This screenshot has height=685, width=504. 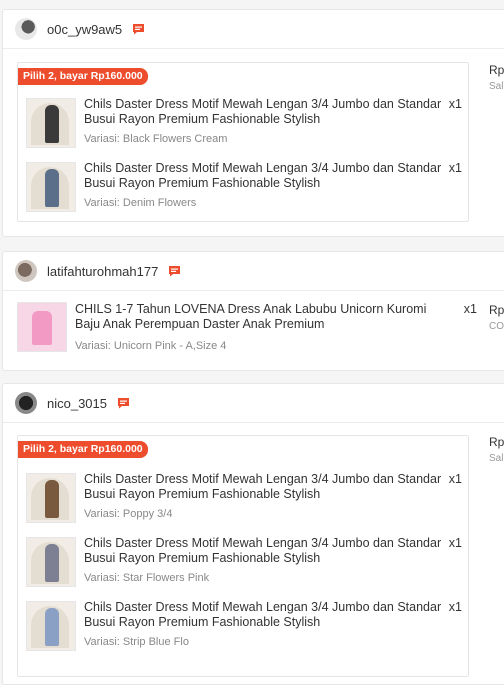 What do you see at coordinates (496, 326) in the screenshot?
I see `price-subtext: CO` at bounding box center [496, 326].